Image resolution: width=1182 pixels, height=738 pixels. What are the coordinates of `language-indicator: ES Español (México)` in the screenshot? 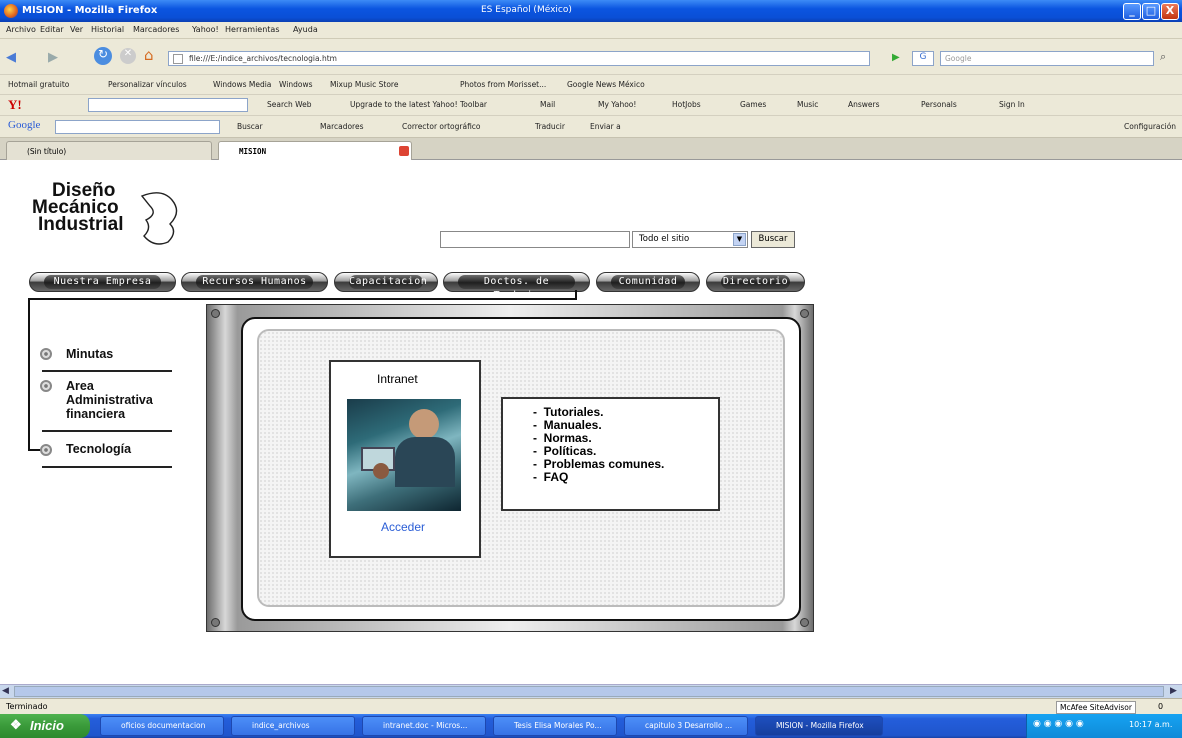 It's located at (526, 10).